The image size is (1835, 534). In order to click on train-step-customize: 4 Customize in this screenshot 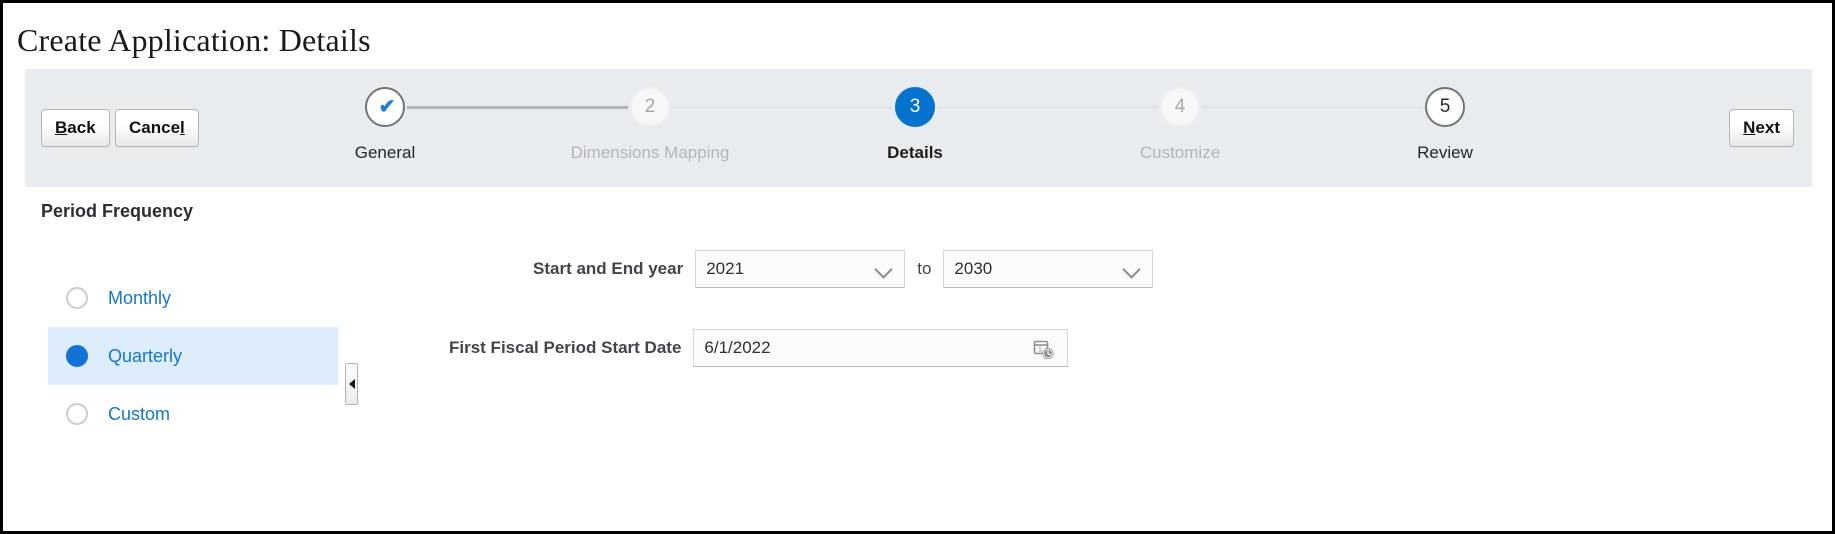, I will do `click(1180, 125)`.